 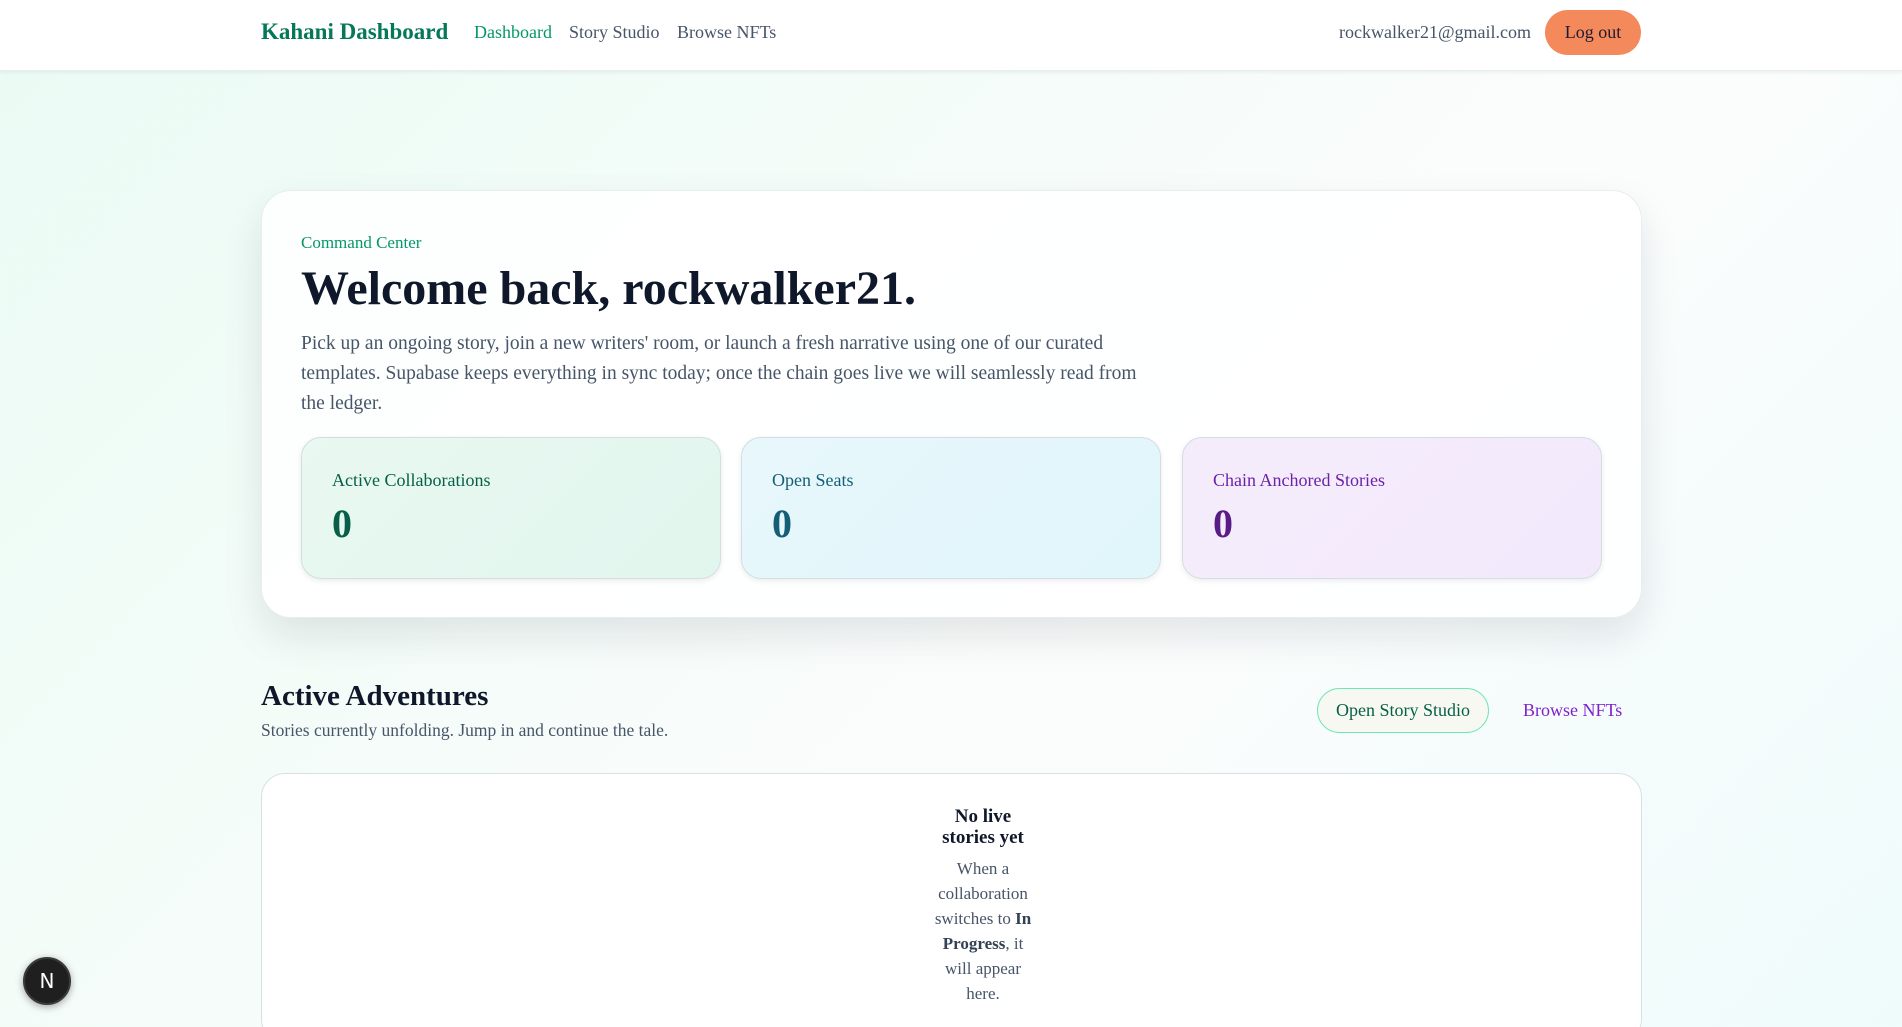 I want to click on nav-link-story-studio: Story Studio, so click(x=614, y=32).